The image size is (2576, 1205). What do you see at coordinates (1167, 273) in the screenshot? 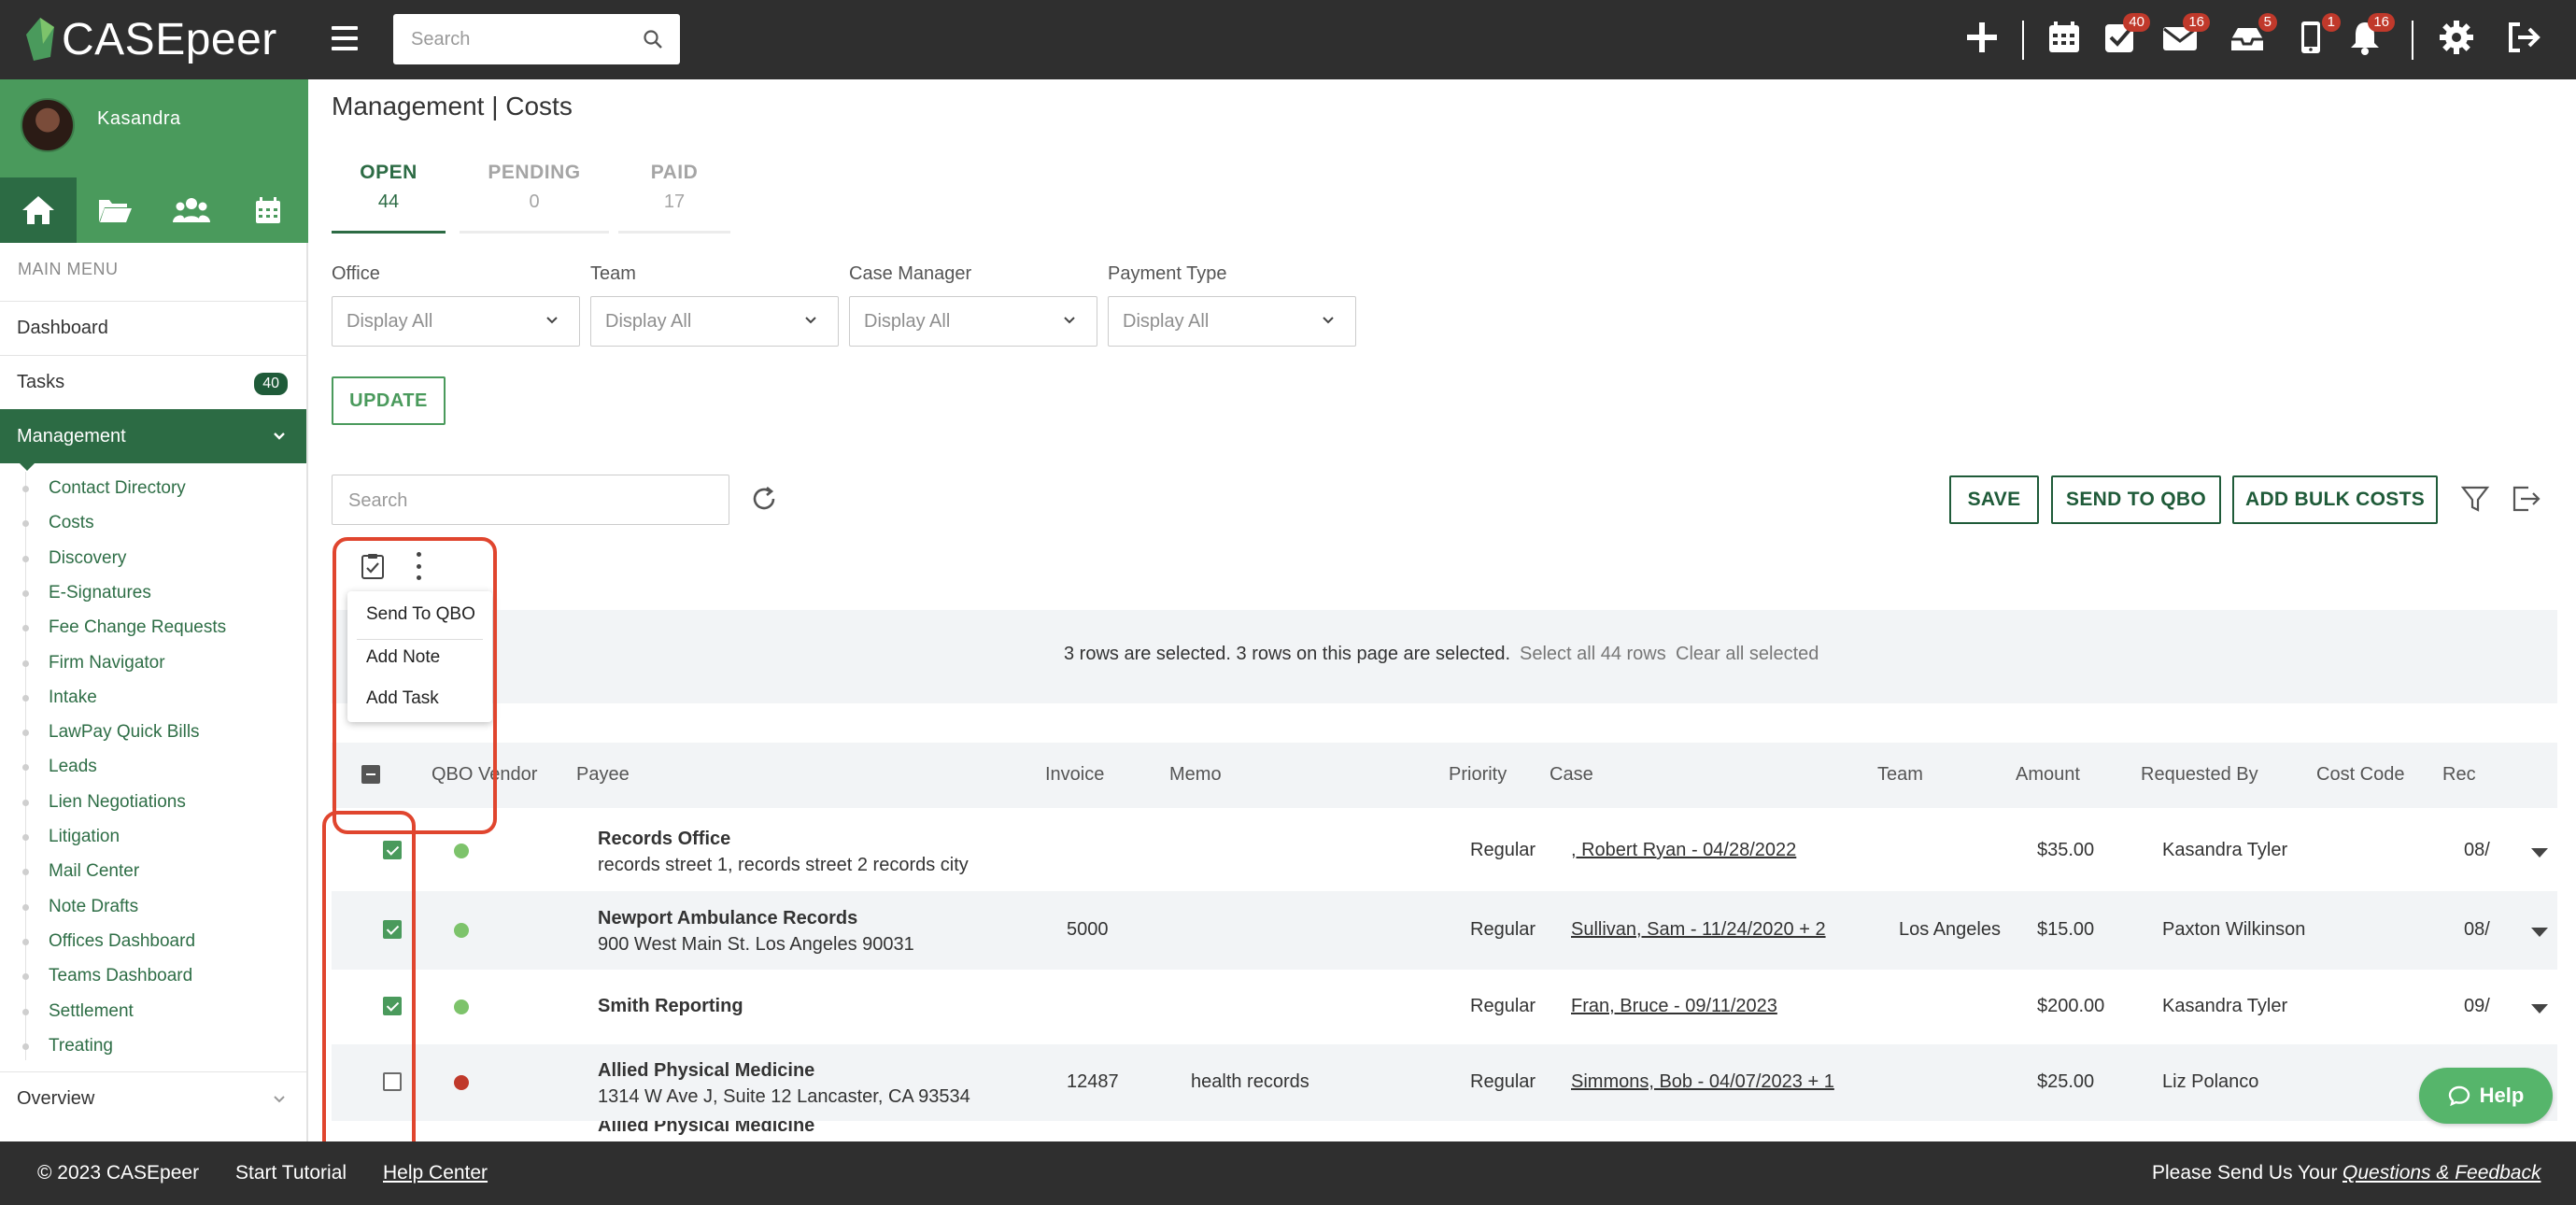
I see `payment-type-filter-label: Payment Type` at bounding box center [1167, 273].